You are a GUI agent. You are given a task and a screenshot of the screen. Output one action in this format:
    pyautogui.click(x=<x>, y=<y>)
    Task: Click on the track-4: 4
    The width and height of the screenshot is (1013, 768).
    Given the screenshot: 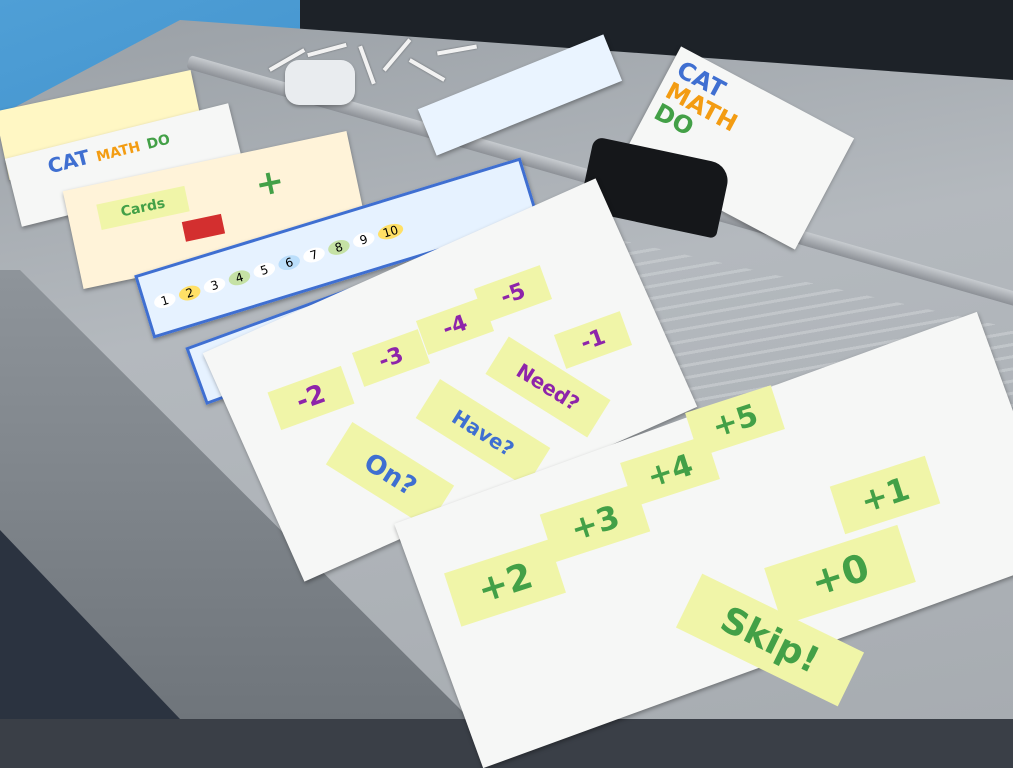 What is the action you would take?
    pyautogui.click(x=239, y=277)
    